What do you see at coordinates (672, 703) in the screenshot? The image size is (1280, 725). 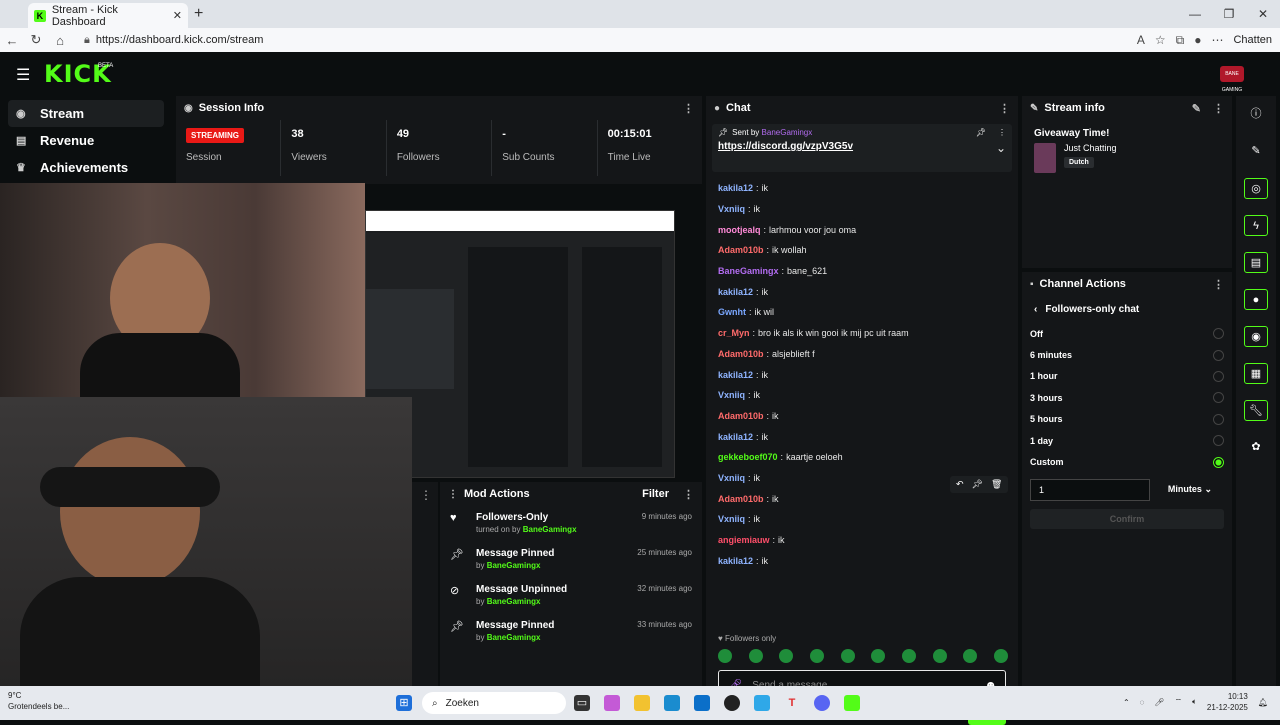 I see `edge-icon` at bounding box center [672, 703].